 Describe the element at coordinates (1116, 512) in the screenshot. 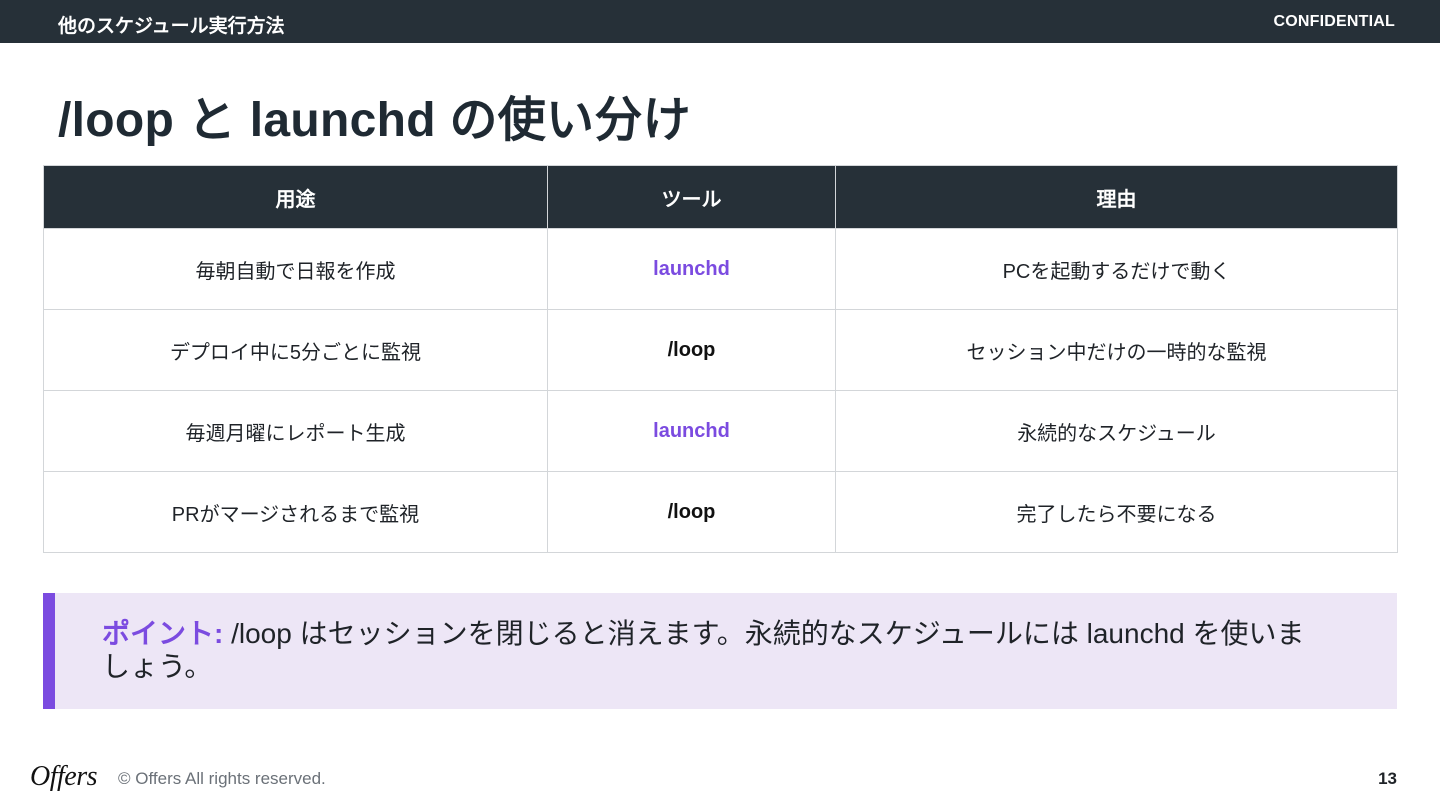

I see `reason-cell: 完了したら不要になる` at that location.